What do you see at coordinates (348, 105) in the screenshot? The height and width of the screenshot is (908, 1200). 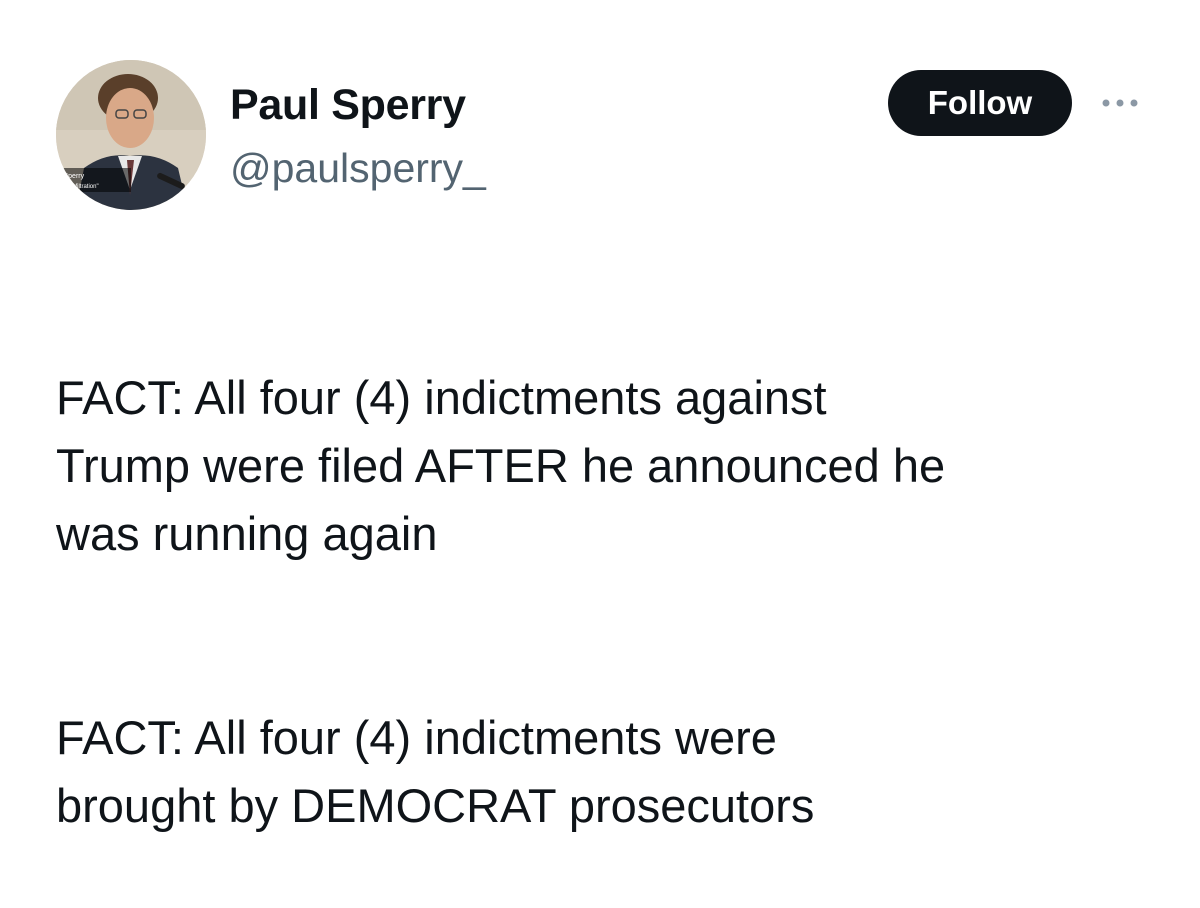 I see `author-display-name: Paul Sperry` at bounding box center [348, 105].